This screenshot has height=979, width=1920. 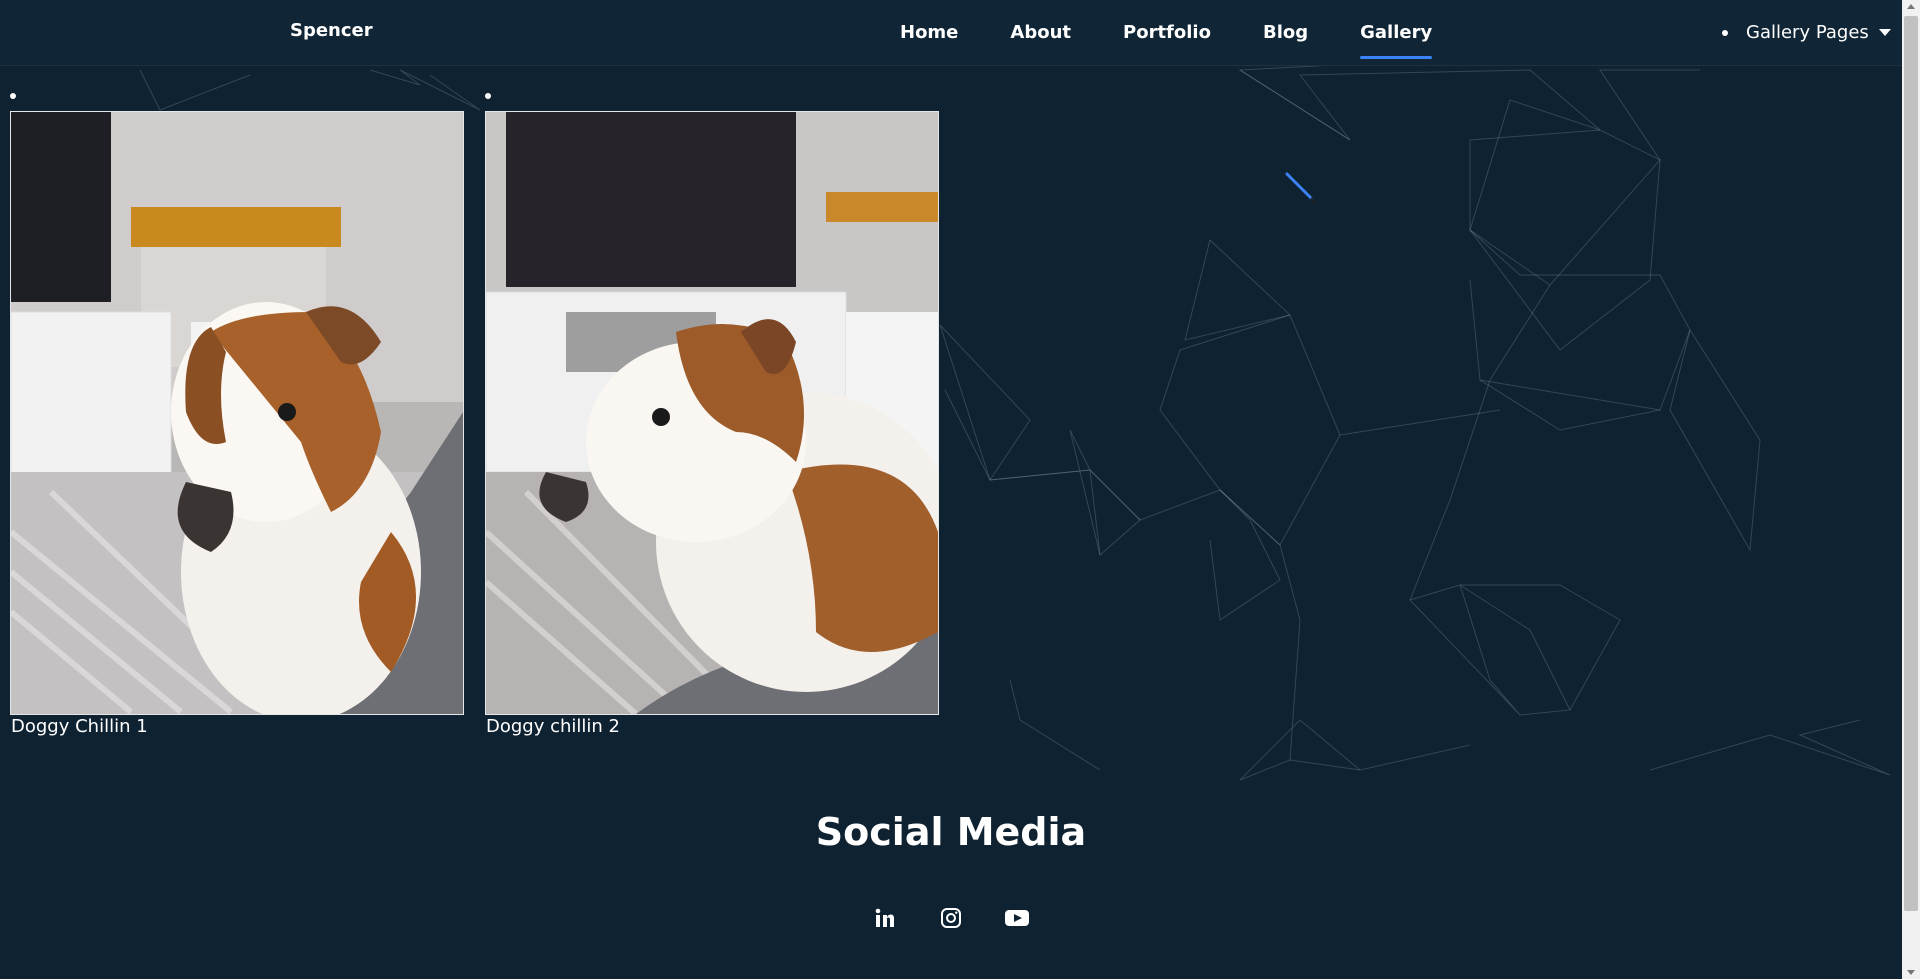 I want to click on nav-portfolio: Portfolio, so click(x=1167, y=32).